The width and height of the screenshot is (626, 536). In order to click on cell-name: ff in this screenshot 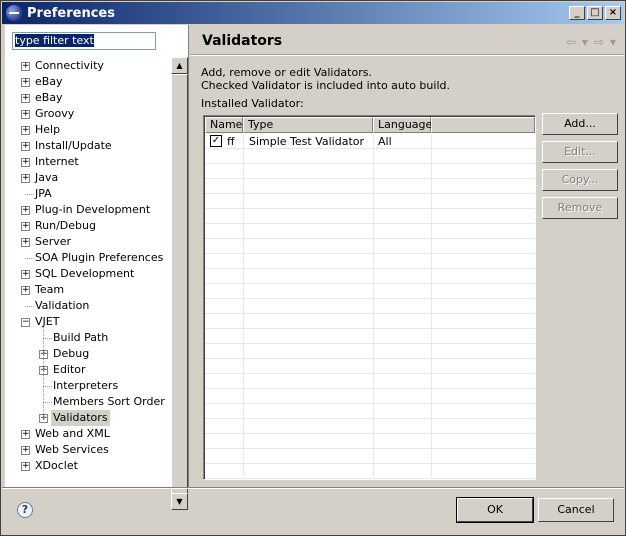, I will do `click(231, 141)`.